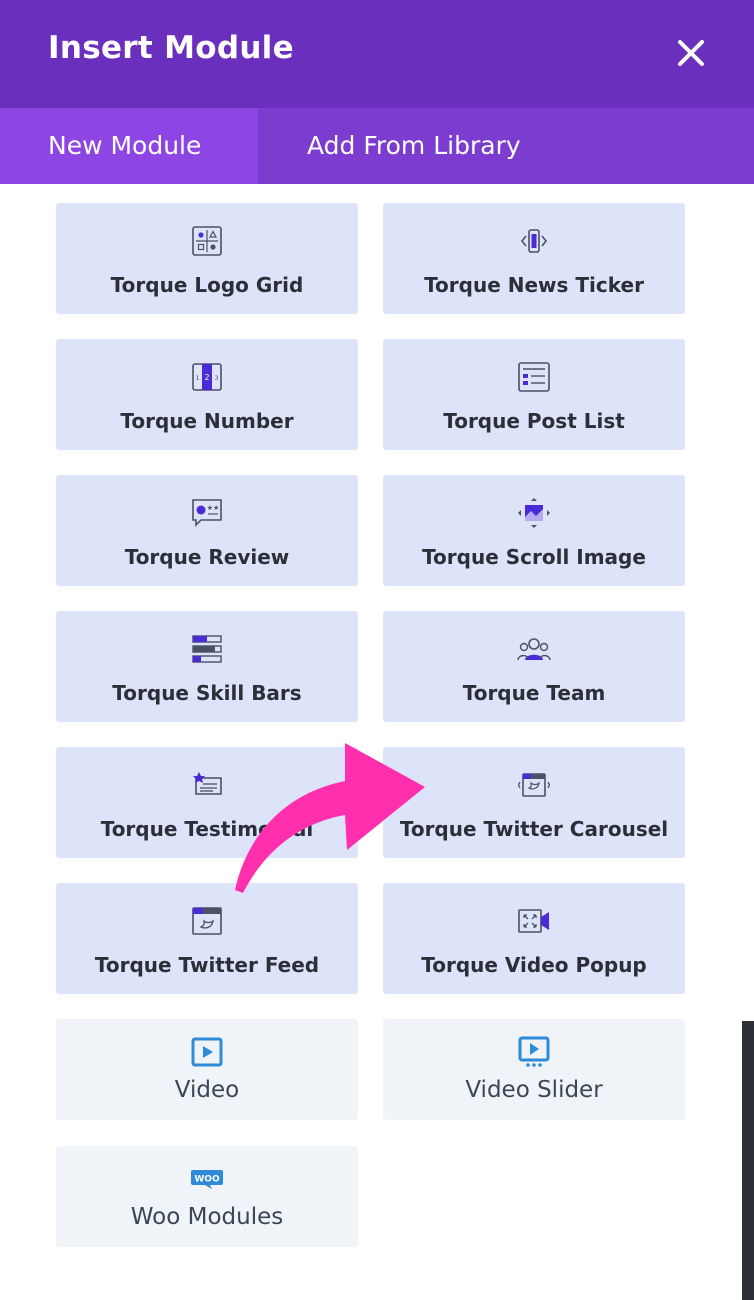 The width and height of the screenshot is (754, 1300). I want to click on testimonial-icon, so click(207, 783).